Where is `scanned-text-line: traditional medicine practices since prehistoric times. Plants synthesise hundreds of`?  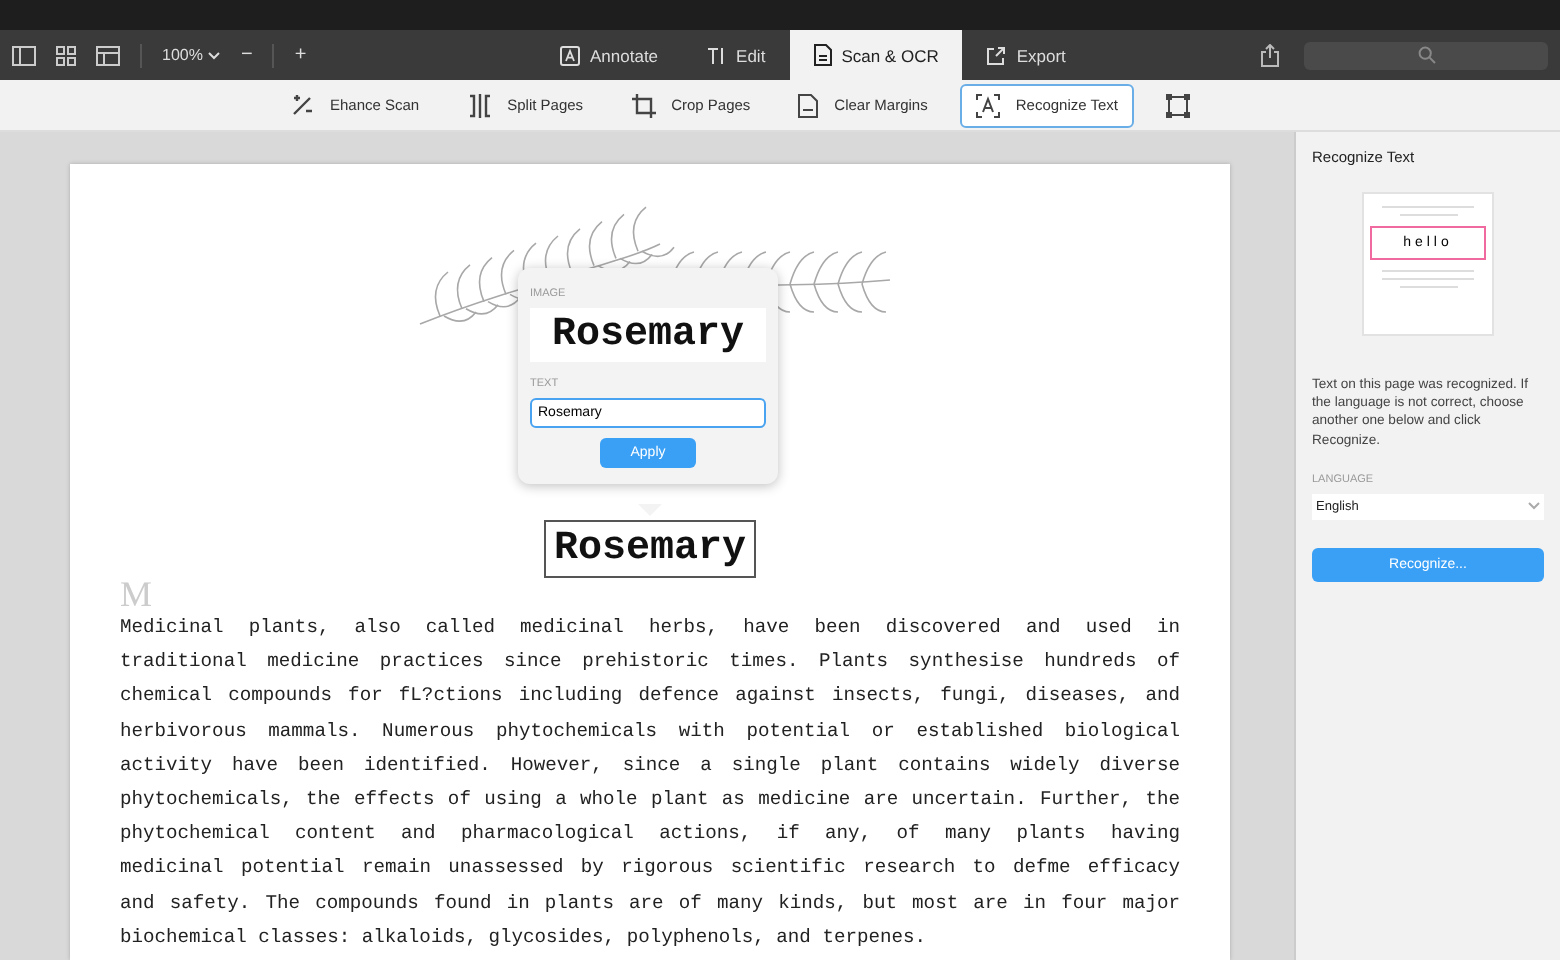 scanned-text-line: traditional medicine practices since prehistoric times. Plants synthesise hundreds of is located at coordinates (650, 662).